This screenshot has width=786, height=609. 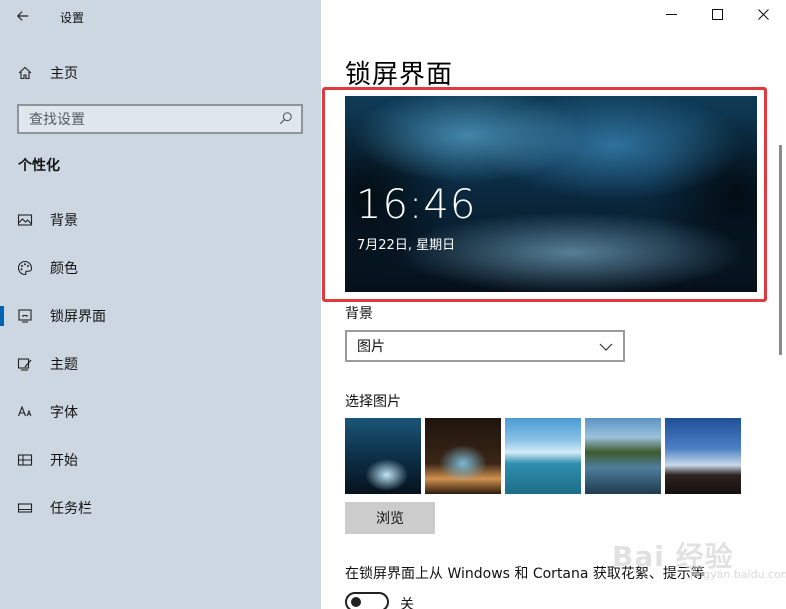 I want to click on background-select: 图片, so click(x=485, y=346).